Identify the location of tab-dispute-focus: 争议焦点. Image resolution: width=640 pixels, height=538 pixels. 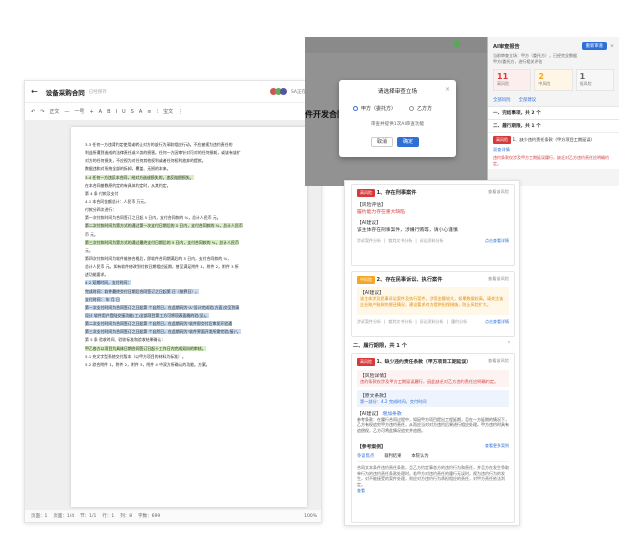
(365, 456).